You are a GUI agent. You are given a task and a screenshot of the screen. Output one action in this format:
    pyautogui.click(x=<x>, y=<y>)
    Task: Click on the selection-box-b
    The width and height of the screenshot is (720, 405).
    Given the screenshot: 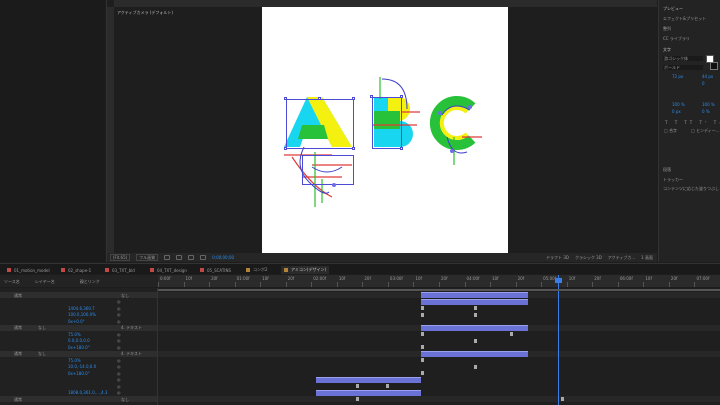 What is the action you would take?
    pyautogui.click(x=387, y=123)
    